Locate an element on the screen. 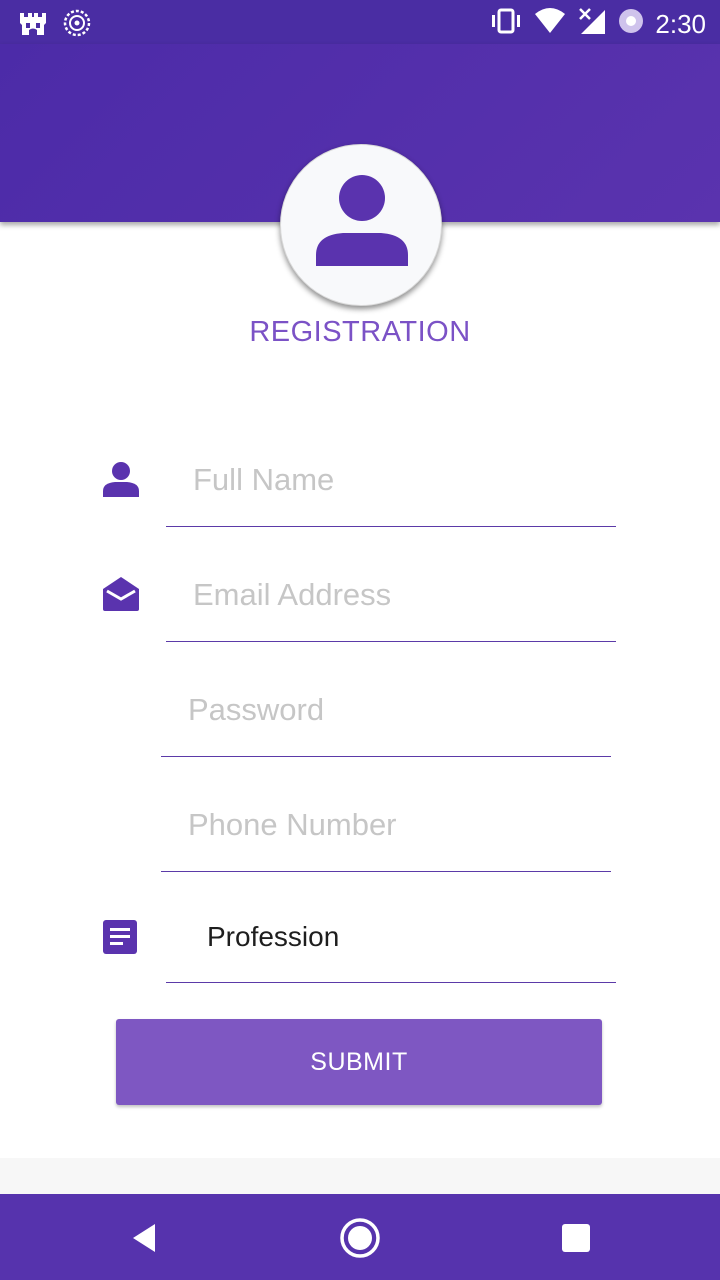 The width and height of the screenshot is (720, 1280). profession-underline is located at coordinates (391, 982).